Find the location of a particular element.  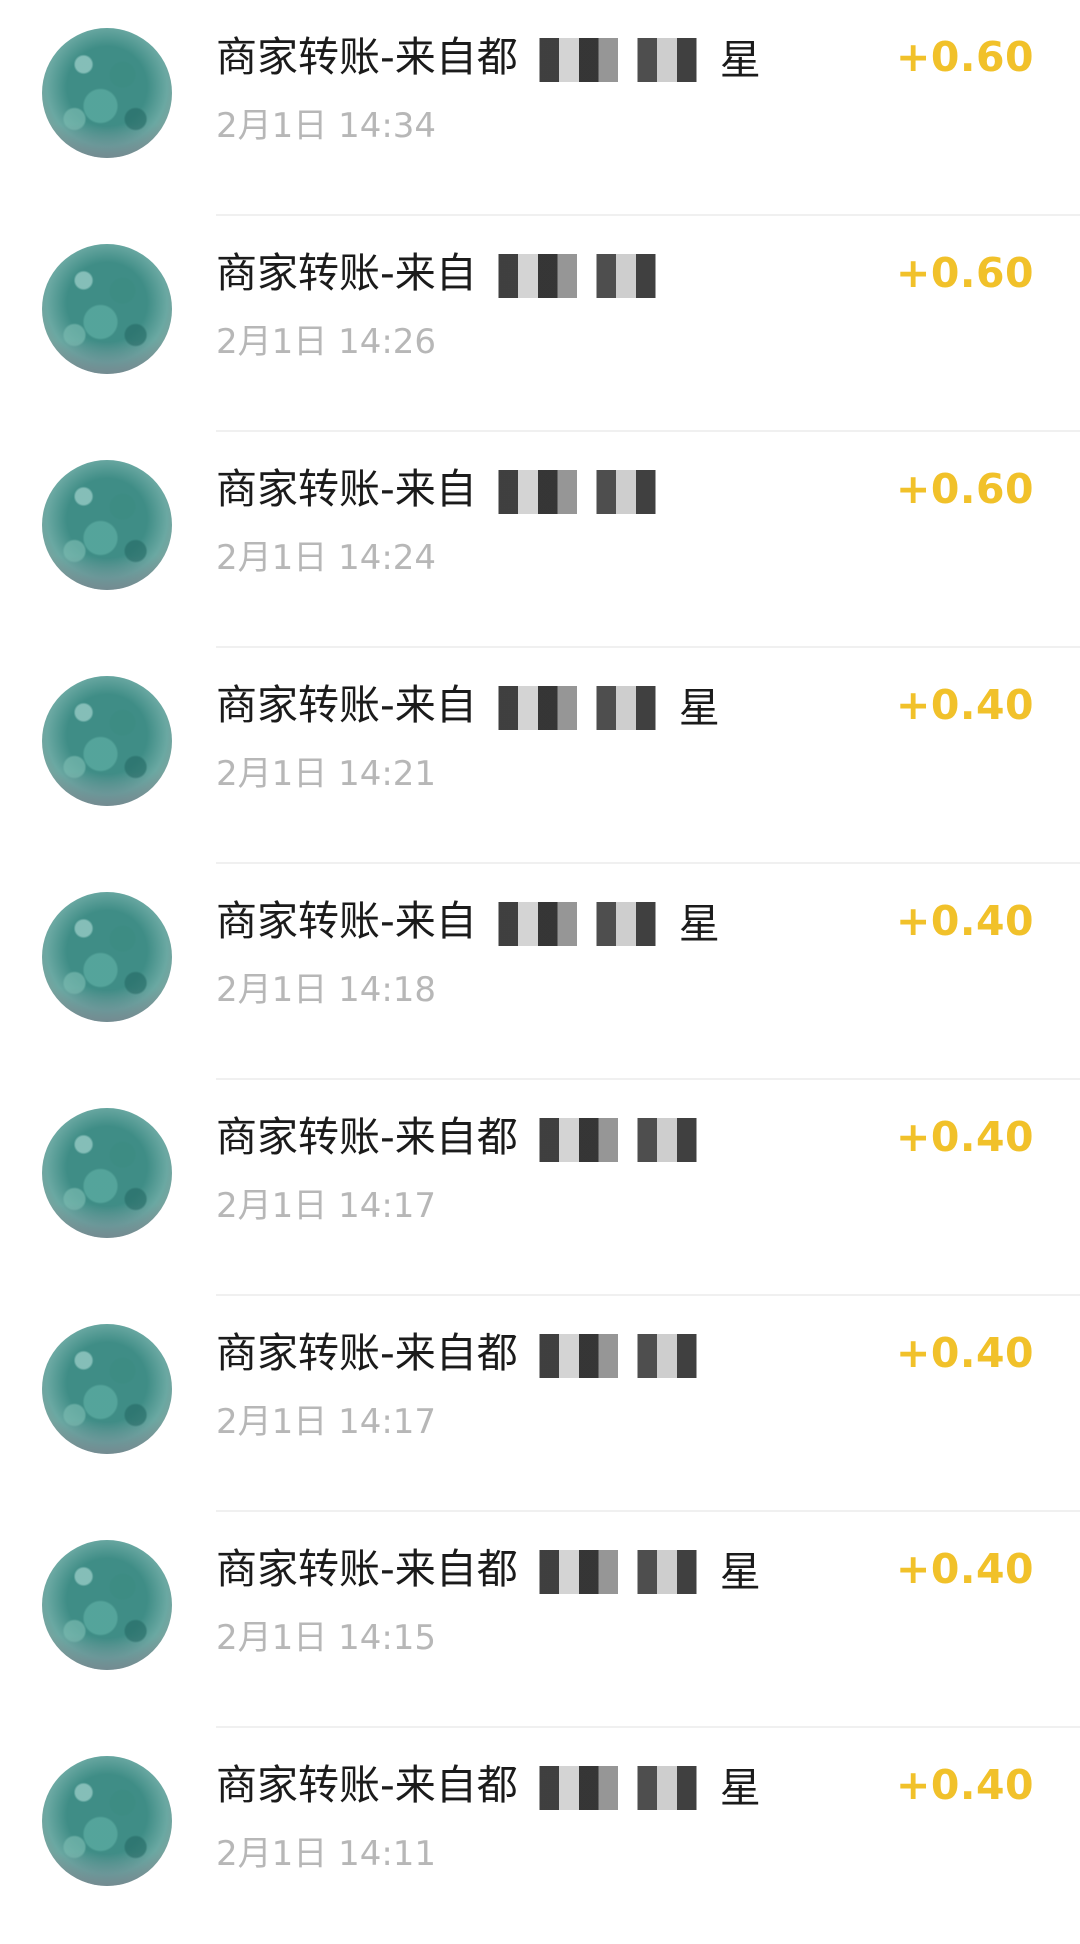

transaction-time: 2月1日 14:18 is located at coordinates (326, 990).